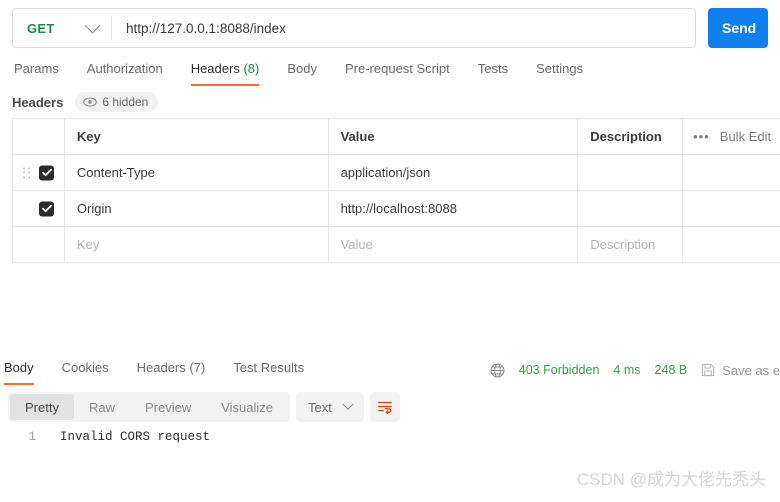 The height and width of the screenshot is (502, 780). I want to click on view-mode-raw: Raw, so click(102, 407).